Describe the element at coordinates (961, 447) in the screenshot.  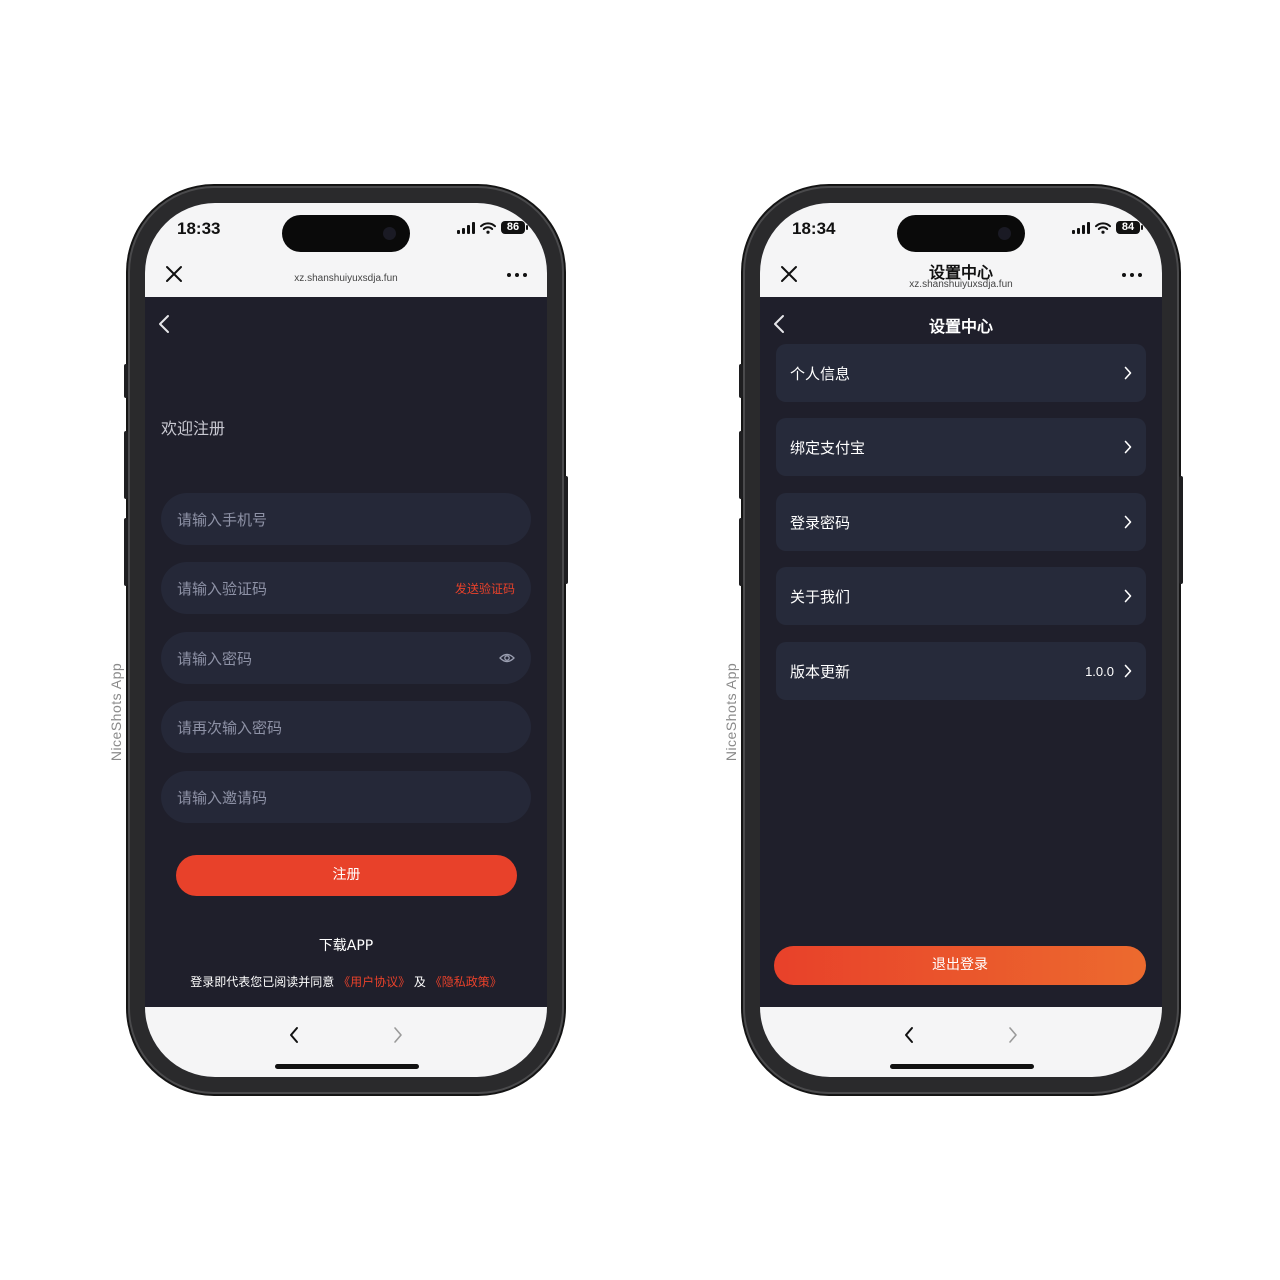
I see `menu-item-bind-alipay: 绑定支付宝` at that location.